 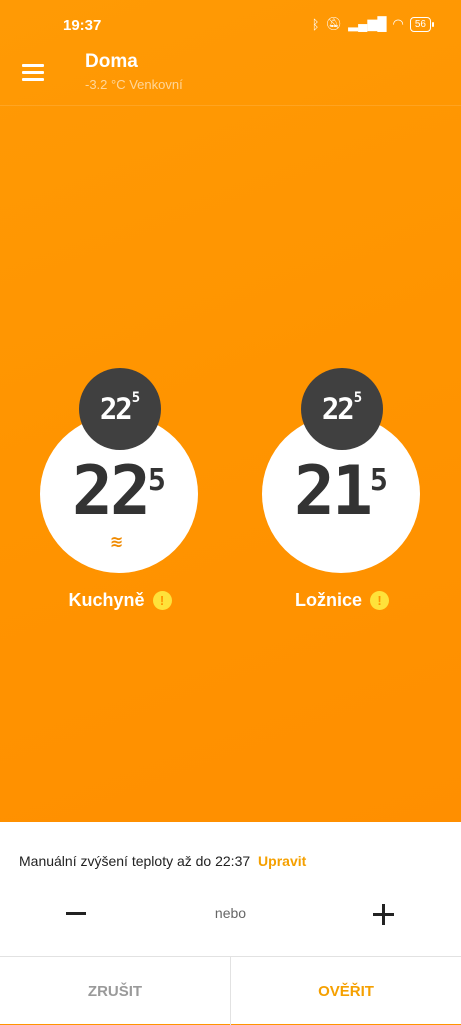 What do you see at coordinates (328, 600) in the screenshot?
I see `room-name: Ložnice` at bounding box center [328, 600].